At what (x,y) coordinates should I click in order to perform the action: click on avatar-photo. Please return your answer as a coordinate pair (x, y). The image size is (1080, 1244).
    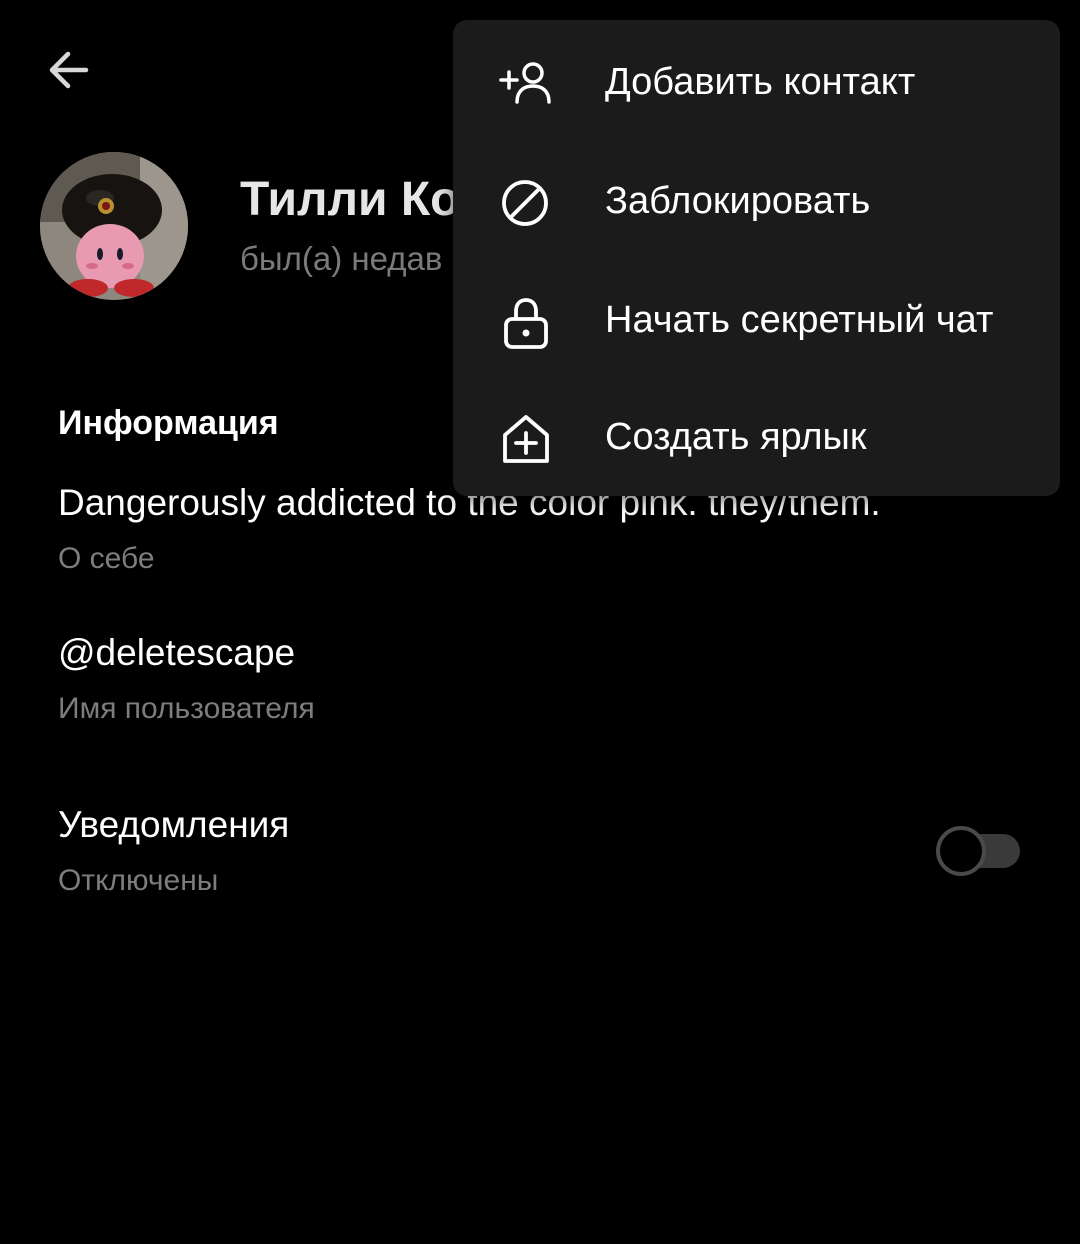
    Looking at the image, I should click on (114, 226).